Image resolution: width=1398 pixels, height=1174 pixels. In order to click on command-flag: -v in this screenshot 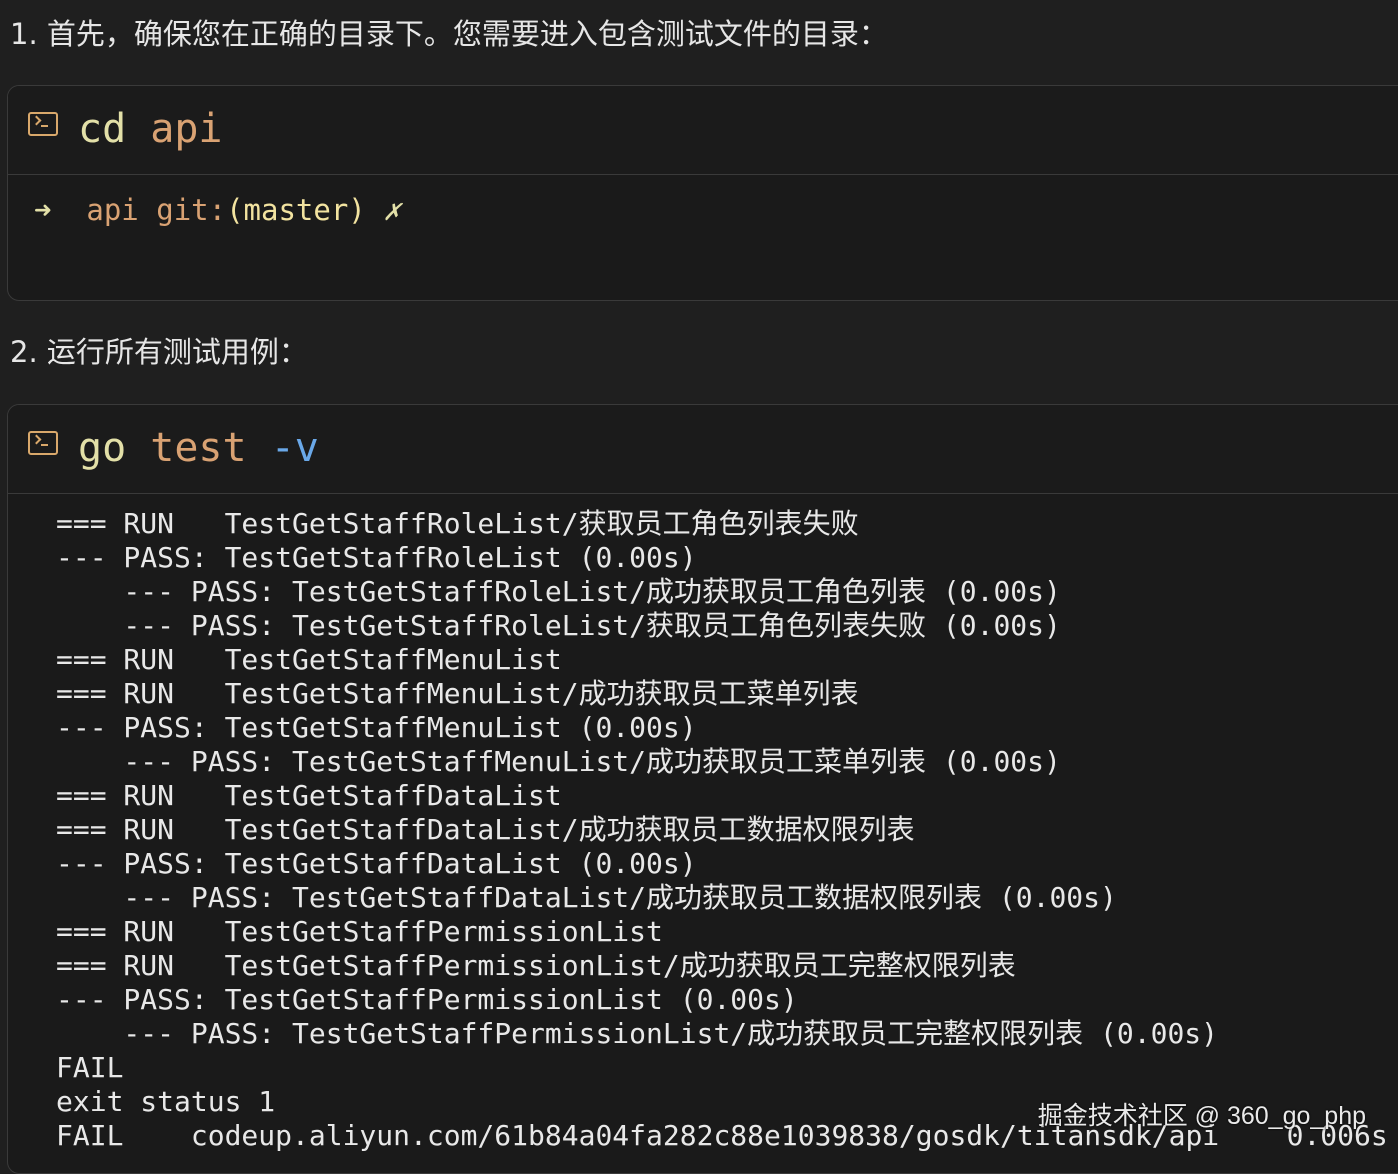, I will do `click(294, 448)`.